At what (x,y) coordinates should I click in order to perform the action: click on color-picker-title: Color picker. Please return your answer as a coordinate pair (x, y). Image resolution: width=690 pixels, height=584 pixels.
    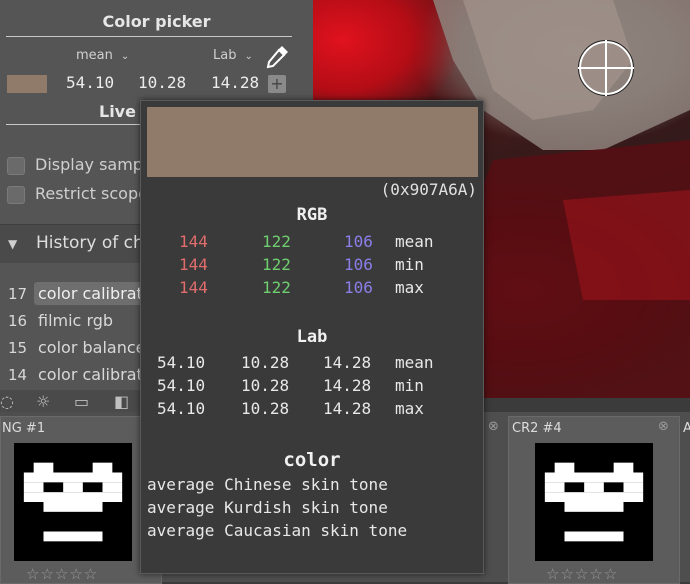
    Looking at the image, I should click on (156, 21).